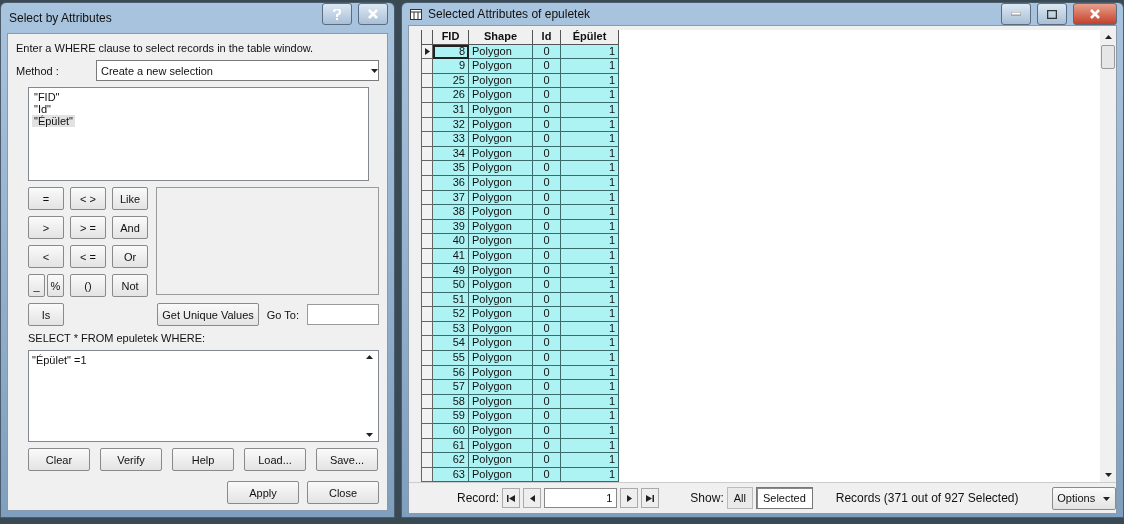 The image size is (1124, 524). Describe the element at coordinates (1016, 14) in the screenshot. I see `minimize-button` at that location.